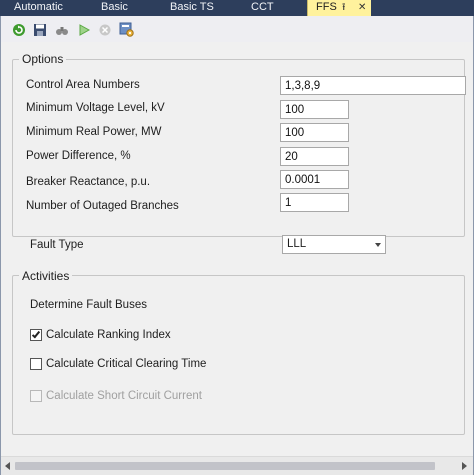  What do you see at coordinates (7, 466) in the screenshot?
I see `scroll-left-icon` at bounding box center [7, 466].